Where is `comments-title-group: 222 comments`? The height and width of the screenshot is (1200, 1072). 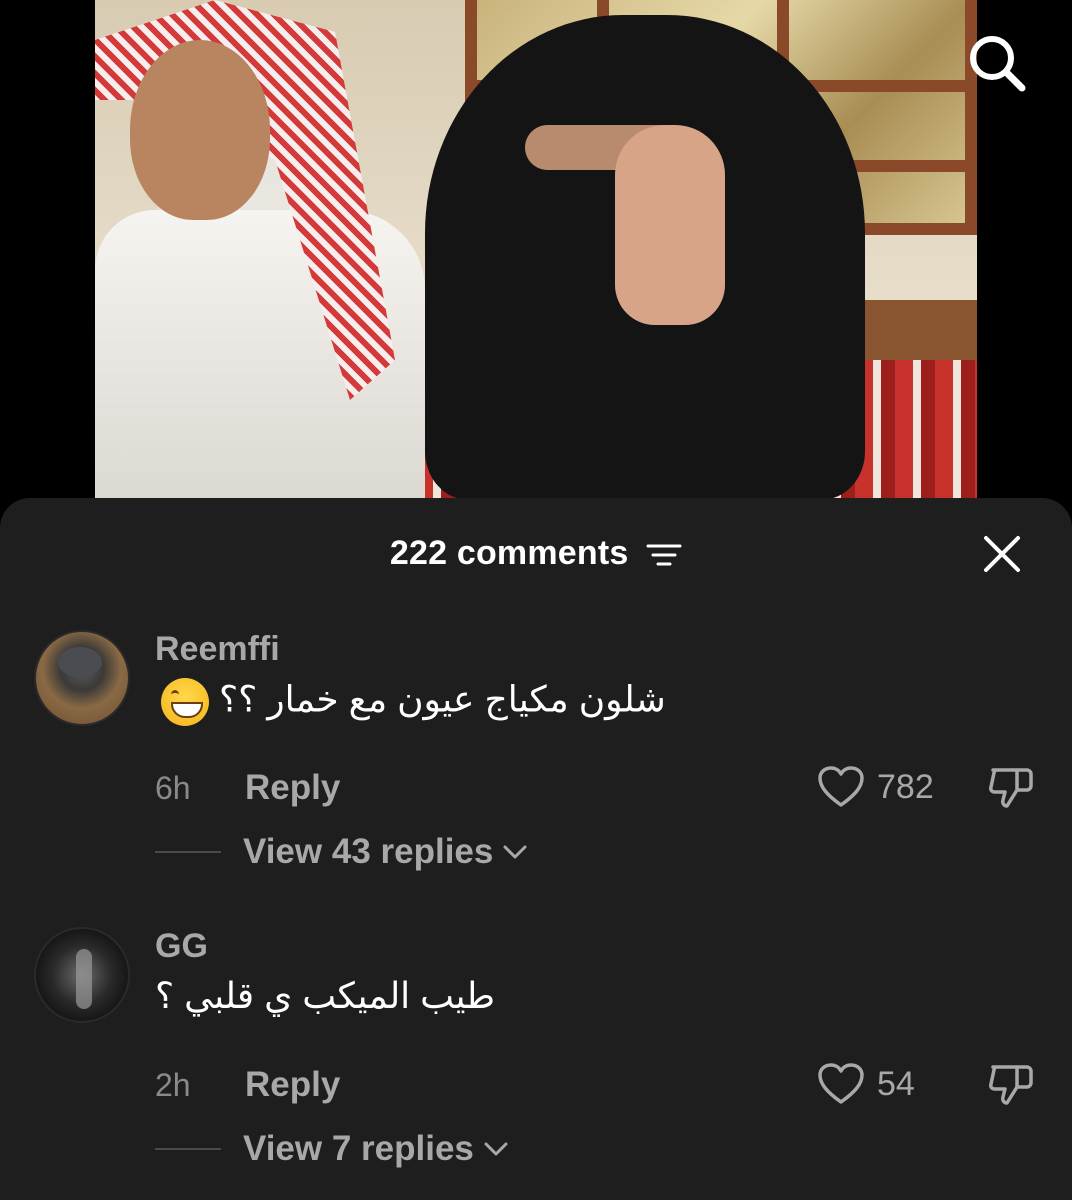
comments-title-group: 222 comments is located at coordinates (536, 553).